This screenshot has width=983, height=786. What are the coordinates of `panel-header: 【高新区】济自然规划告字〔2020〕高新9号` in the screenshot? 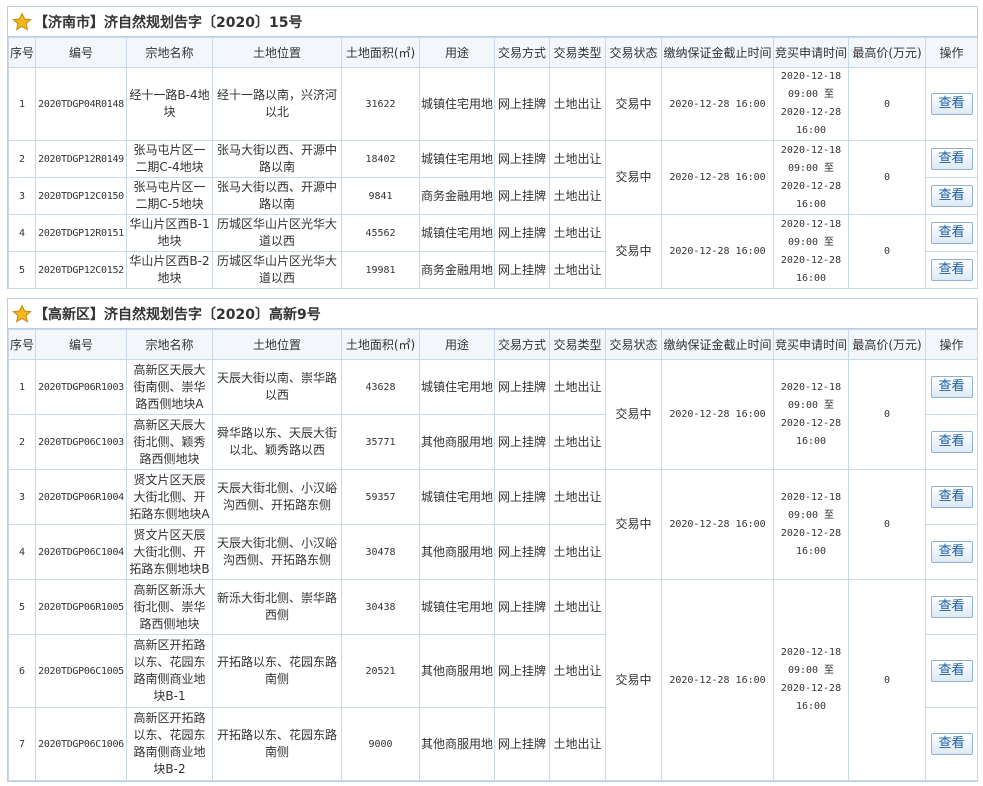 It's located at (492, 314).